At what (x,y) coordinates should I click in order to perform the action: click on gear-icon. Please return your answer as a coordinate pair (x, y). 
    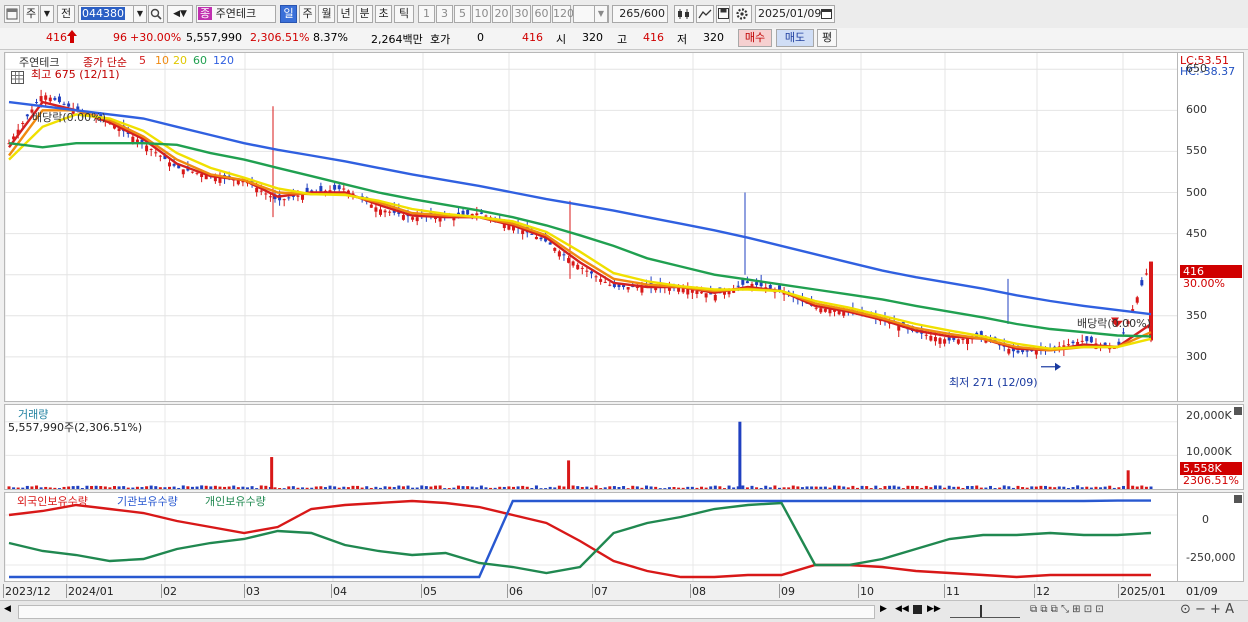
    Looking at the image, I should click on (742, 14).